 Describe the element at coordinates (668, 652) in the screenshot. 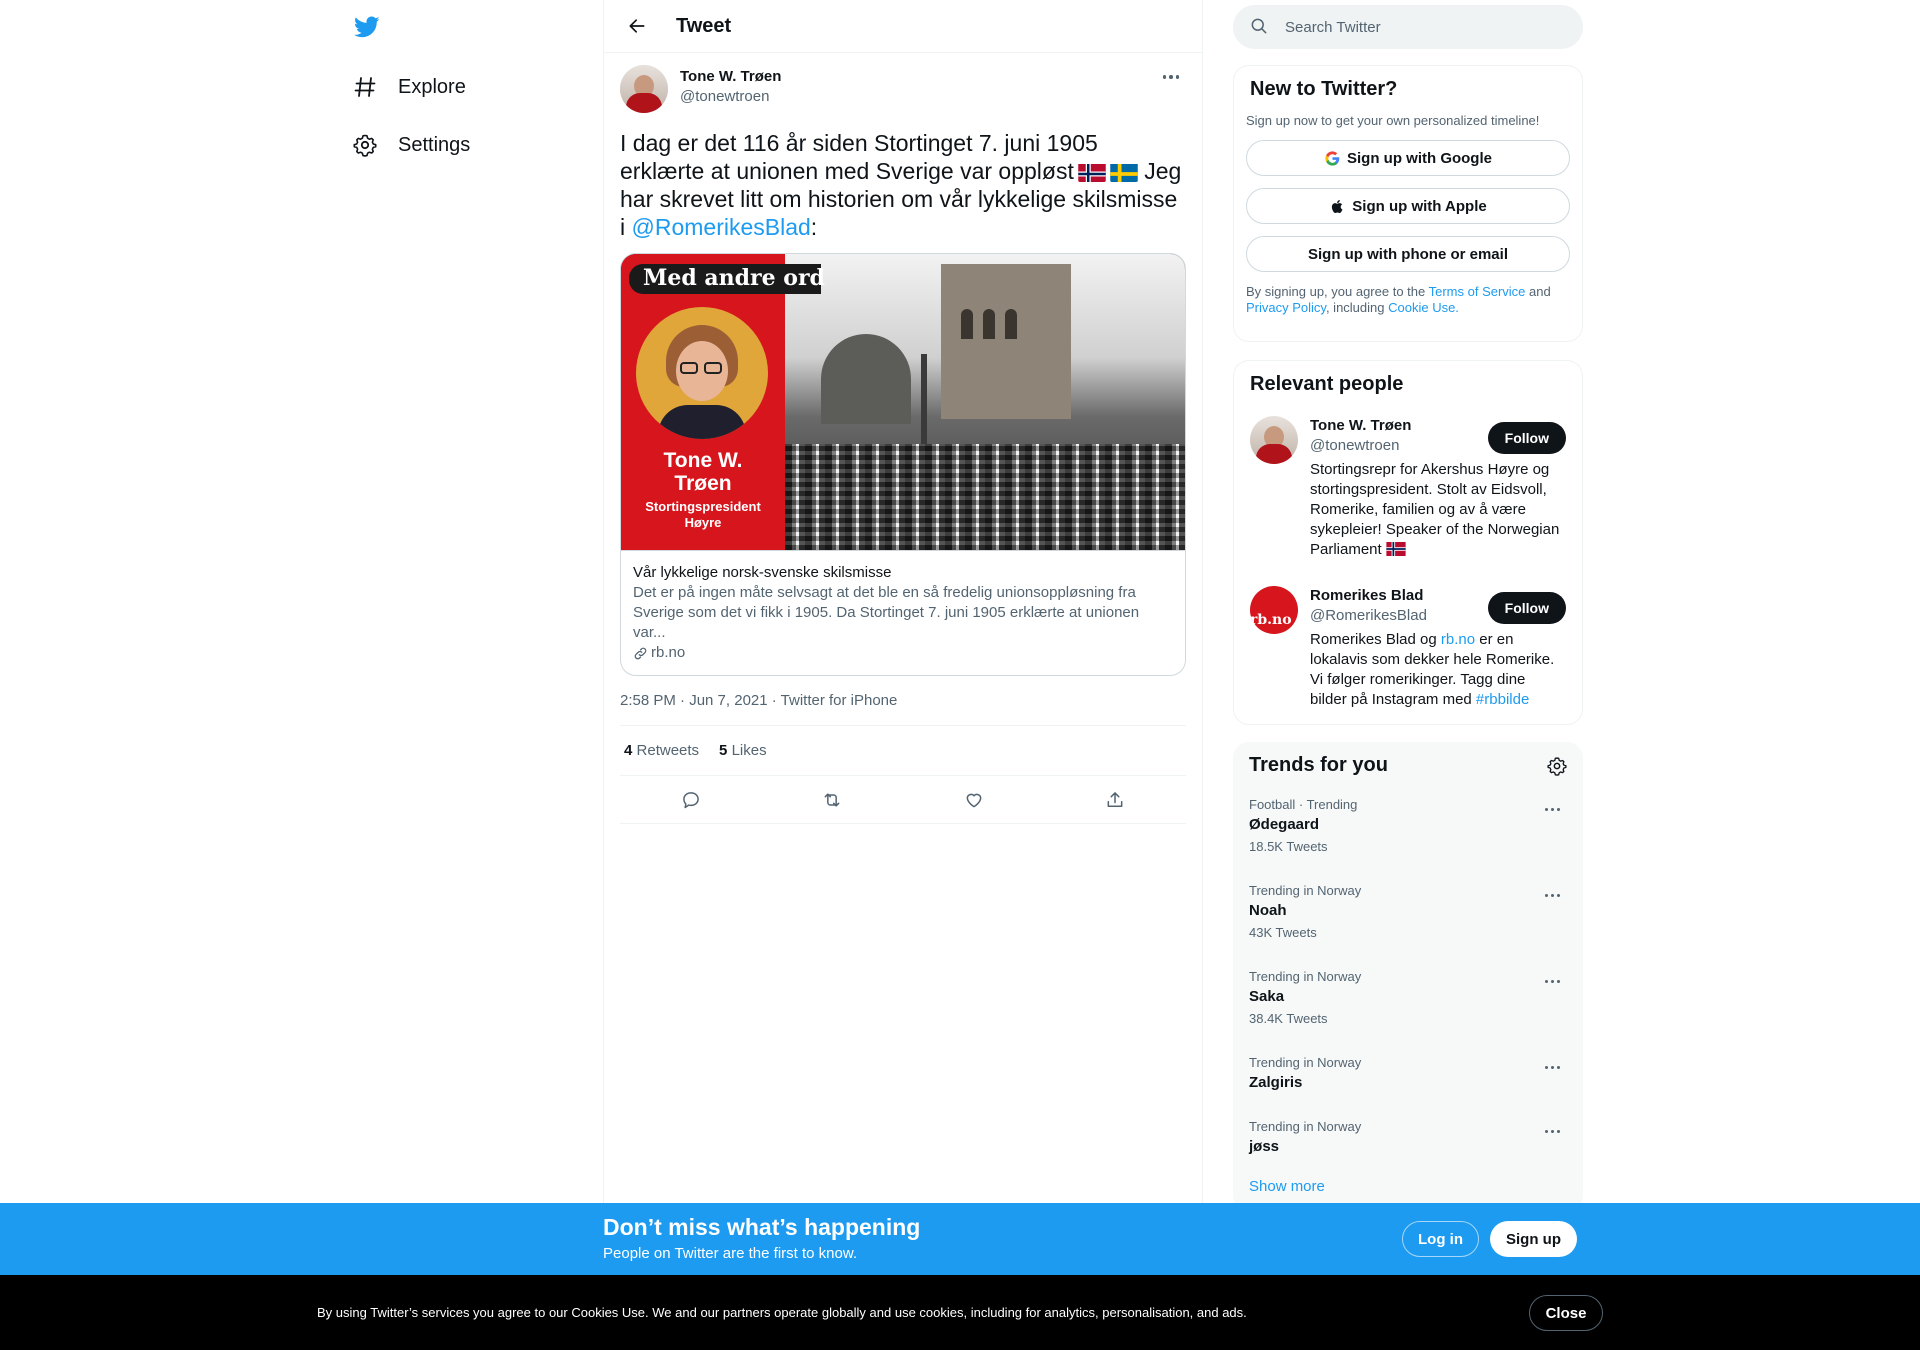

I see `card-domain-text: rb.no` at that location.